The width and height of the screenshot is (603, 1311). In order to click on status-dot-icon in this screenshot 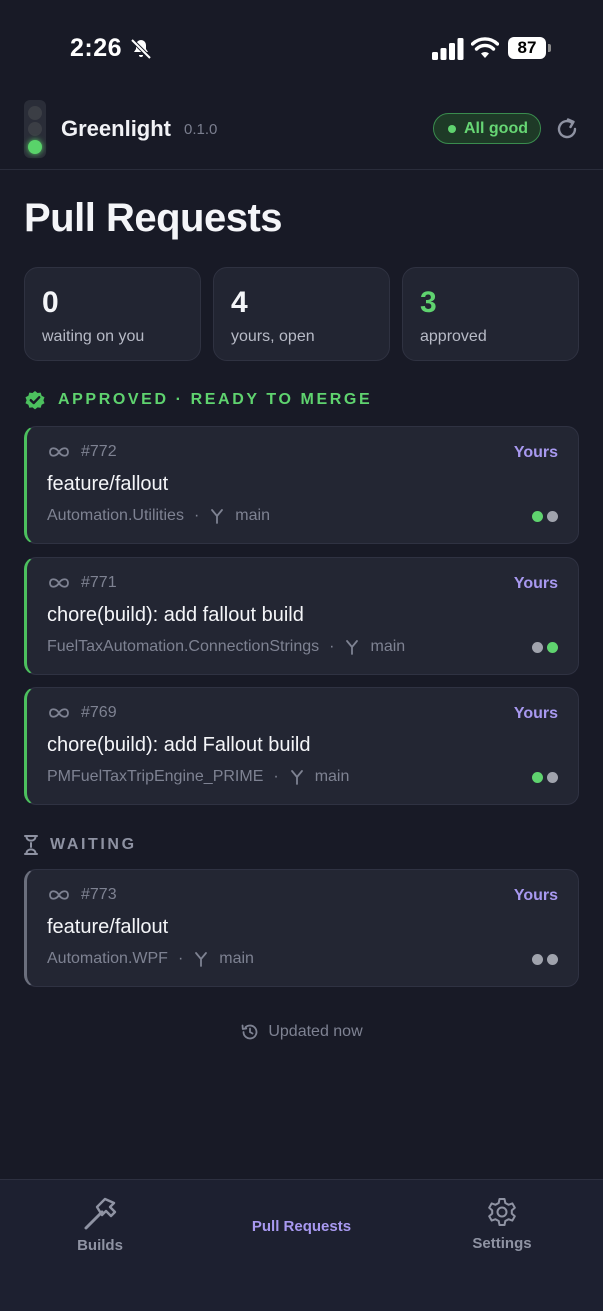, I will do `click(452, 129)`.